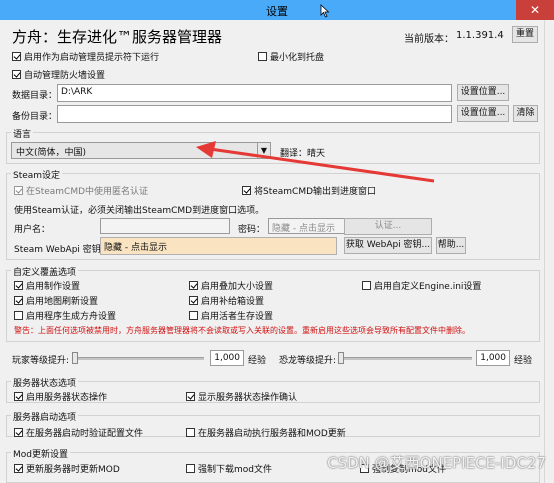  What do you see at coordinates (41, 361) in the screenshot?
I see `player-level-label: 玩家等级提升:` at bounding box center [41, 361].